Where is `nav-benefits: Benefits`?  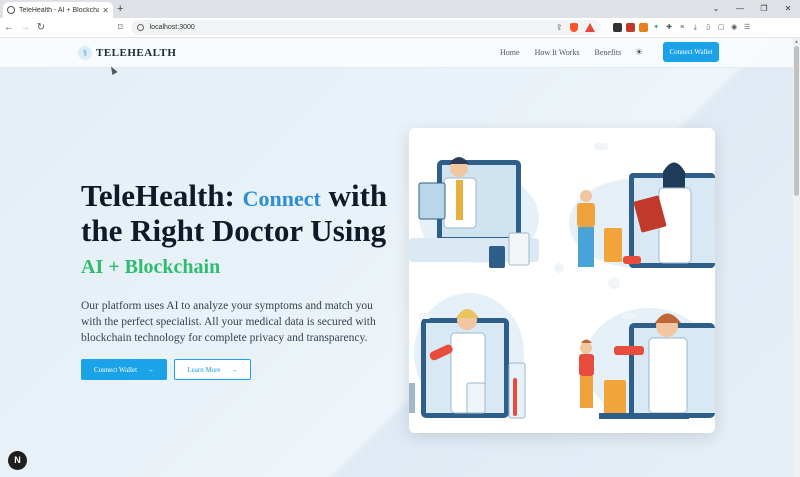 nav-benefits: Benefits is located at coordinates (608, 52).